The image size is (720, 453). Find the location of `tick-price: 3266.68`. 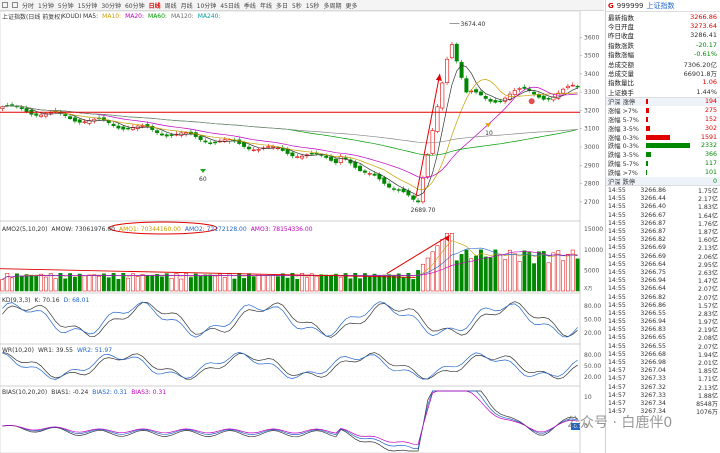

tick-price: 3266.68 is located at coordinates (653, 354).